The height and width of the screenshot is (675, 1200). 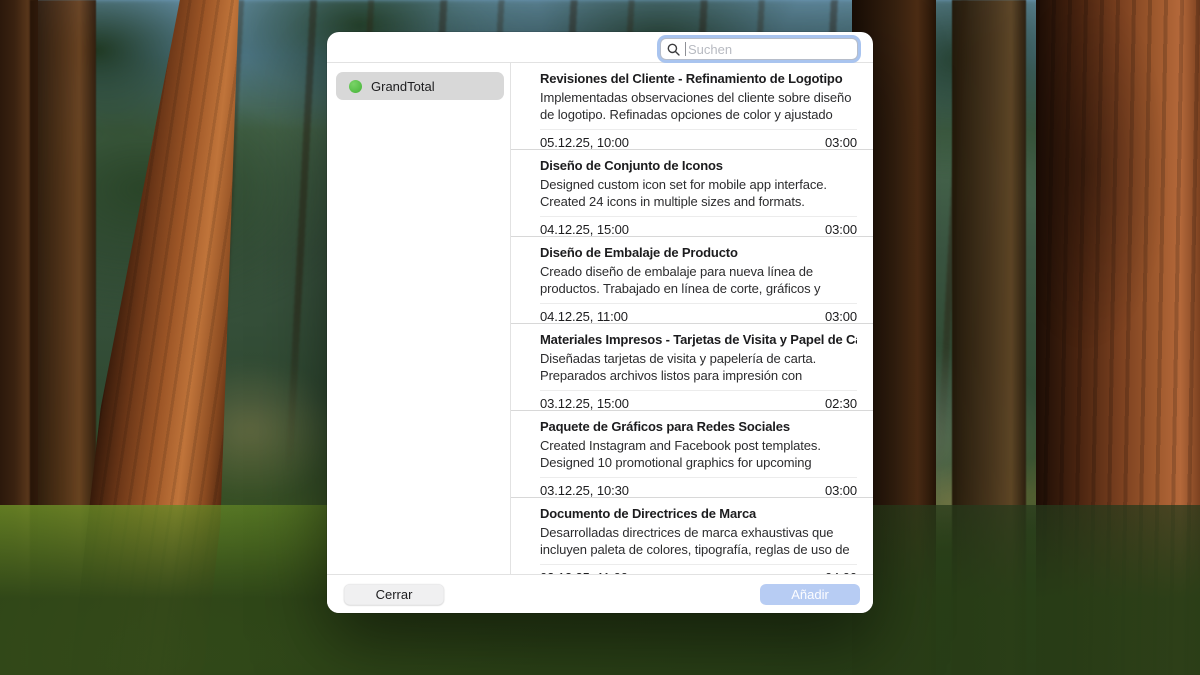 What do you see at coordinates (419, 318) in the screenshot?
I see `sidebar: GrandTotal` at bounding box center [419, 318].